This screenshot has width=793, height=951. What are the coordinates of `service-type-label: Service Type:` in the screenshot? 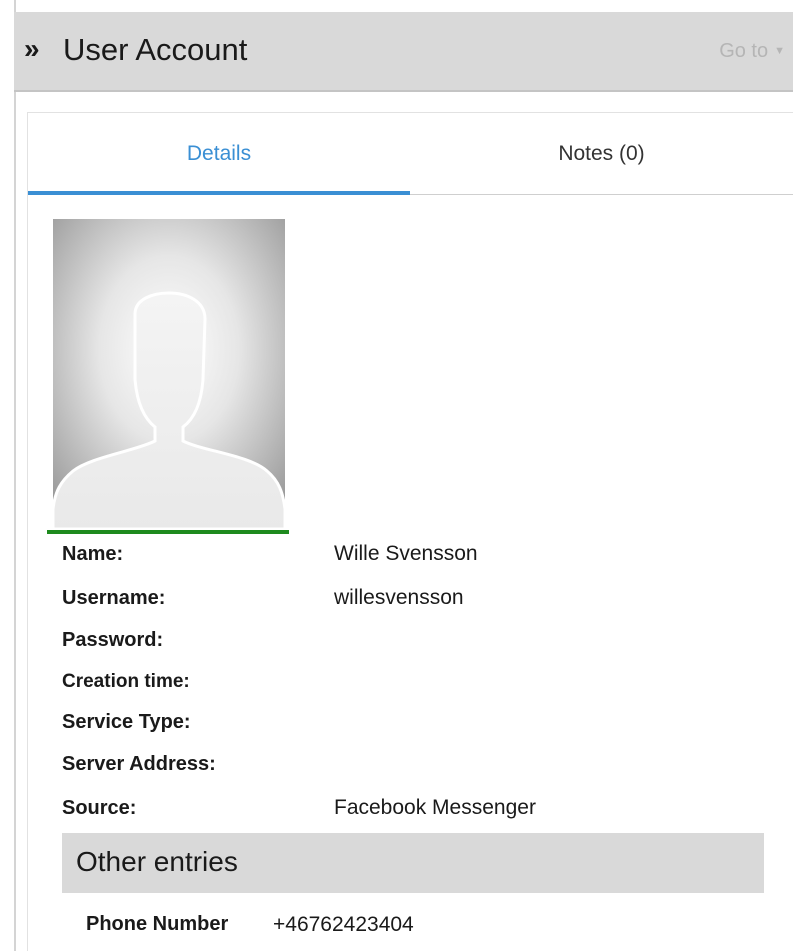 It's located at (126, 722).